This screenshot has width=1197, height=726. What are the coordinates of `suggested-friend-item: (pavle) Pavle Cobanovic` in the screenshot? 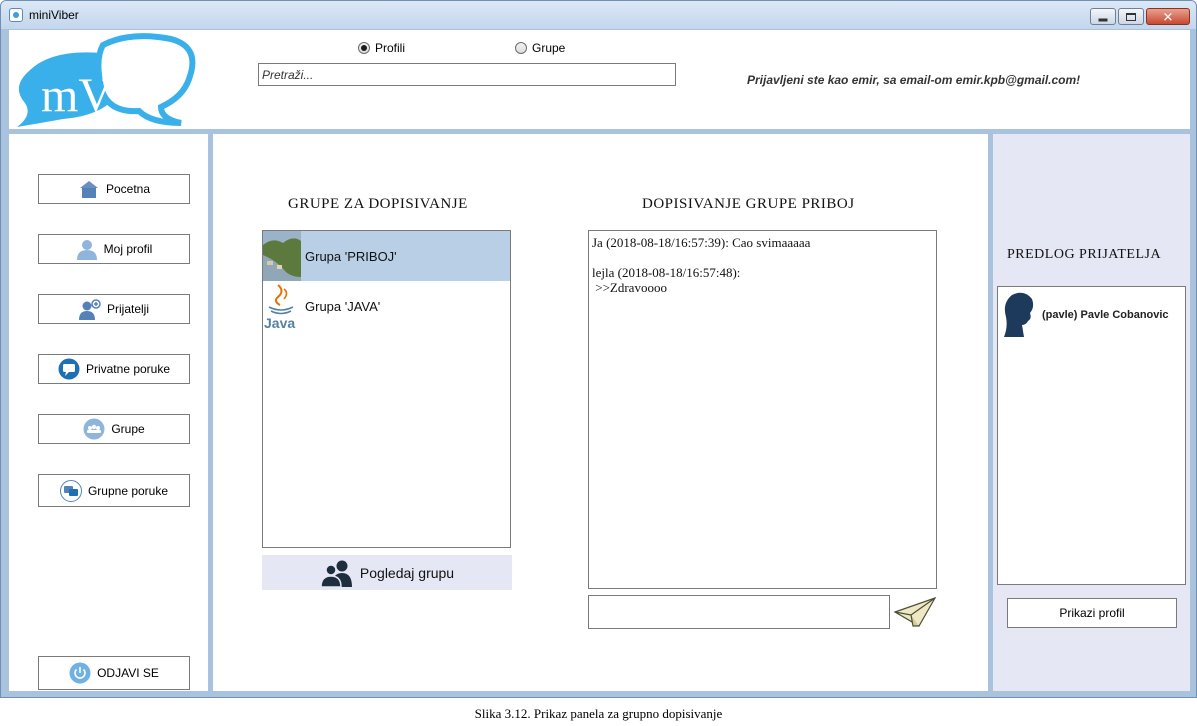 It's located at (1085, 315).